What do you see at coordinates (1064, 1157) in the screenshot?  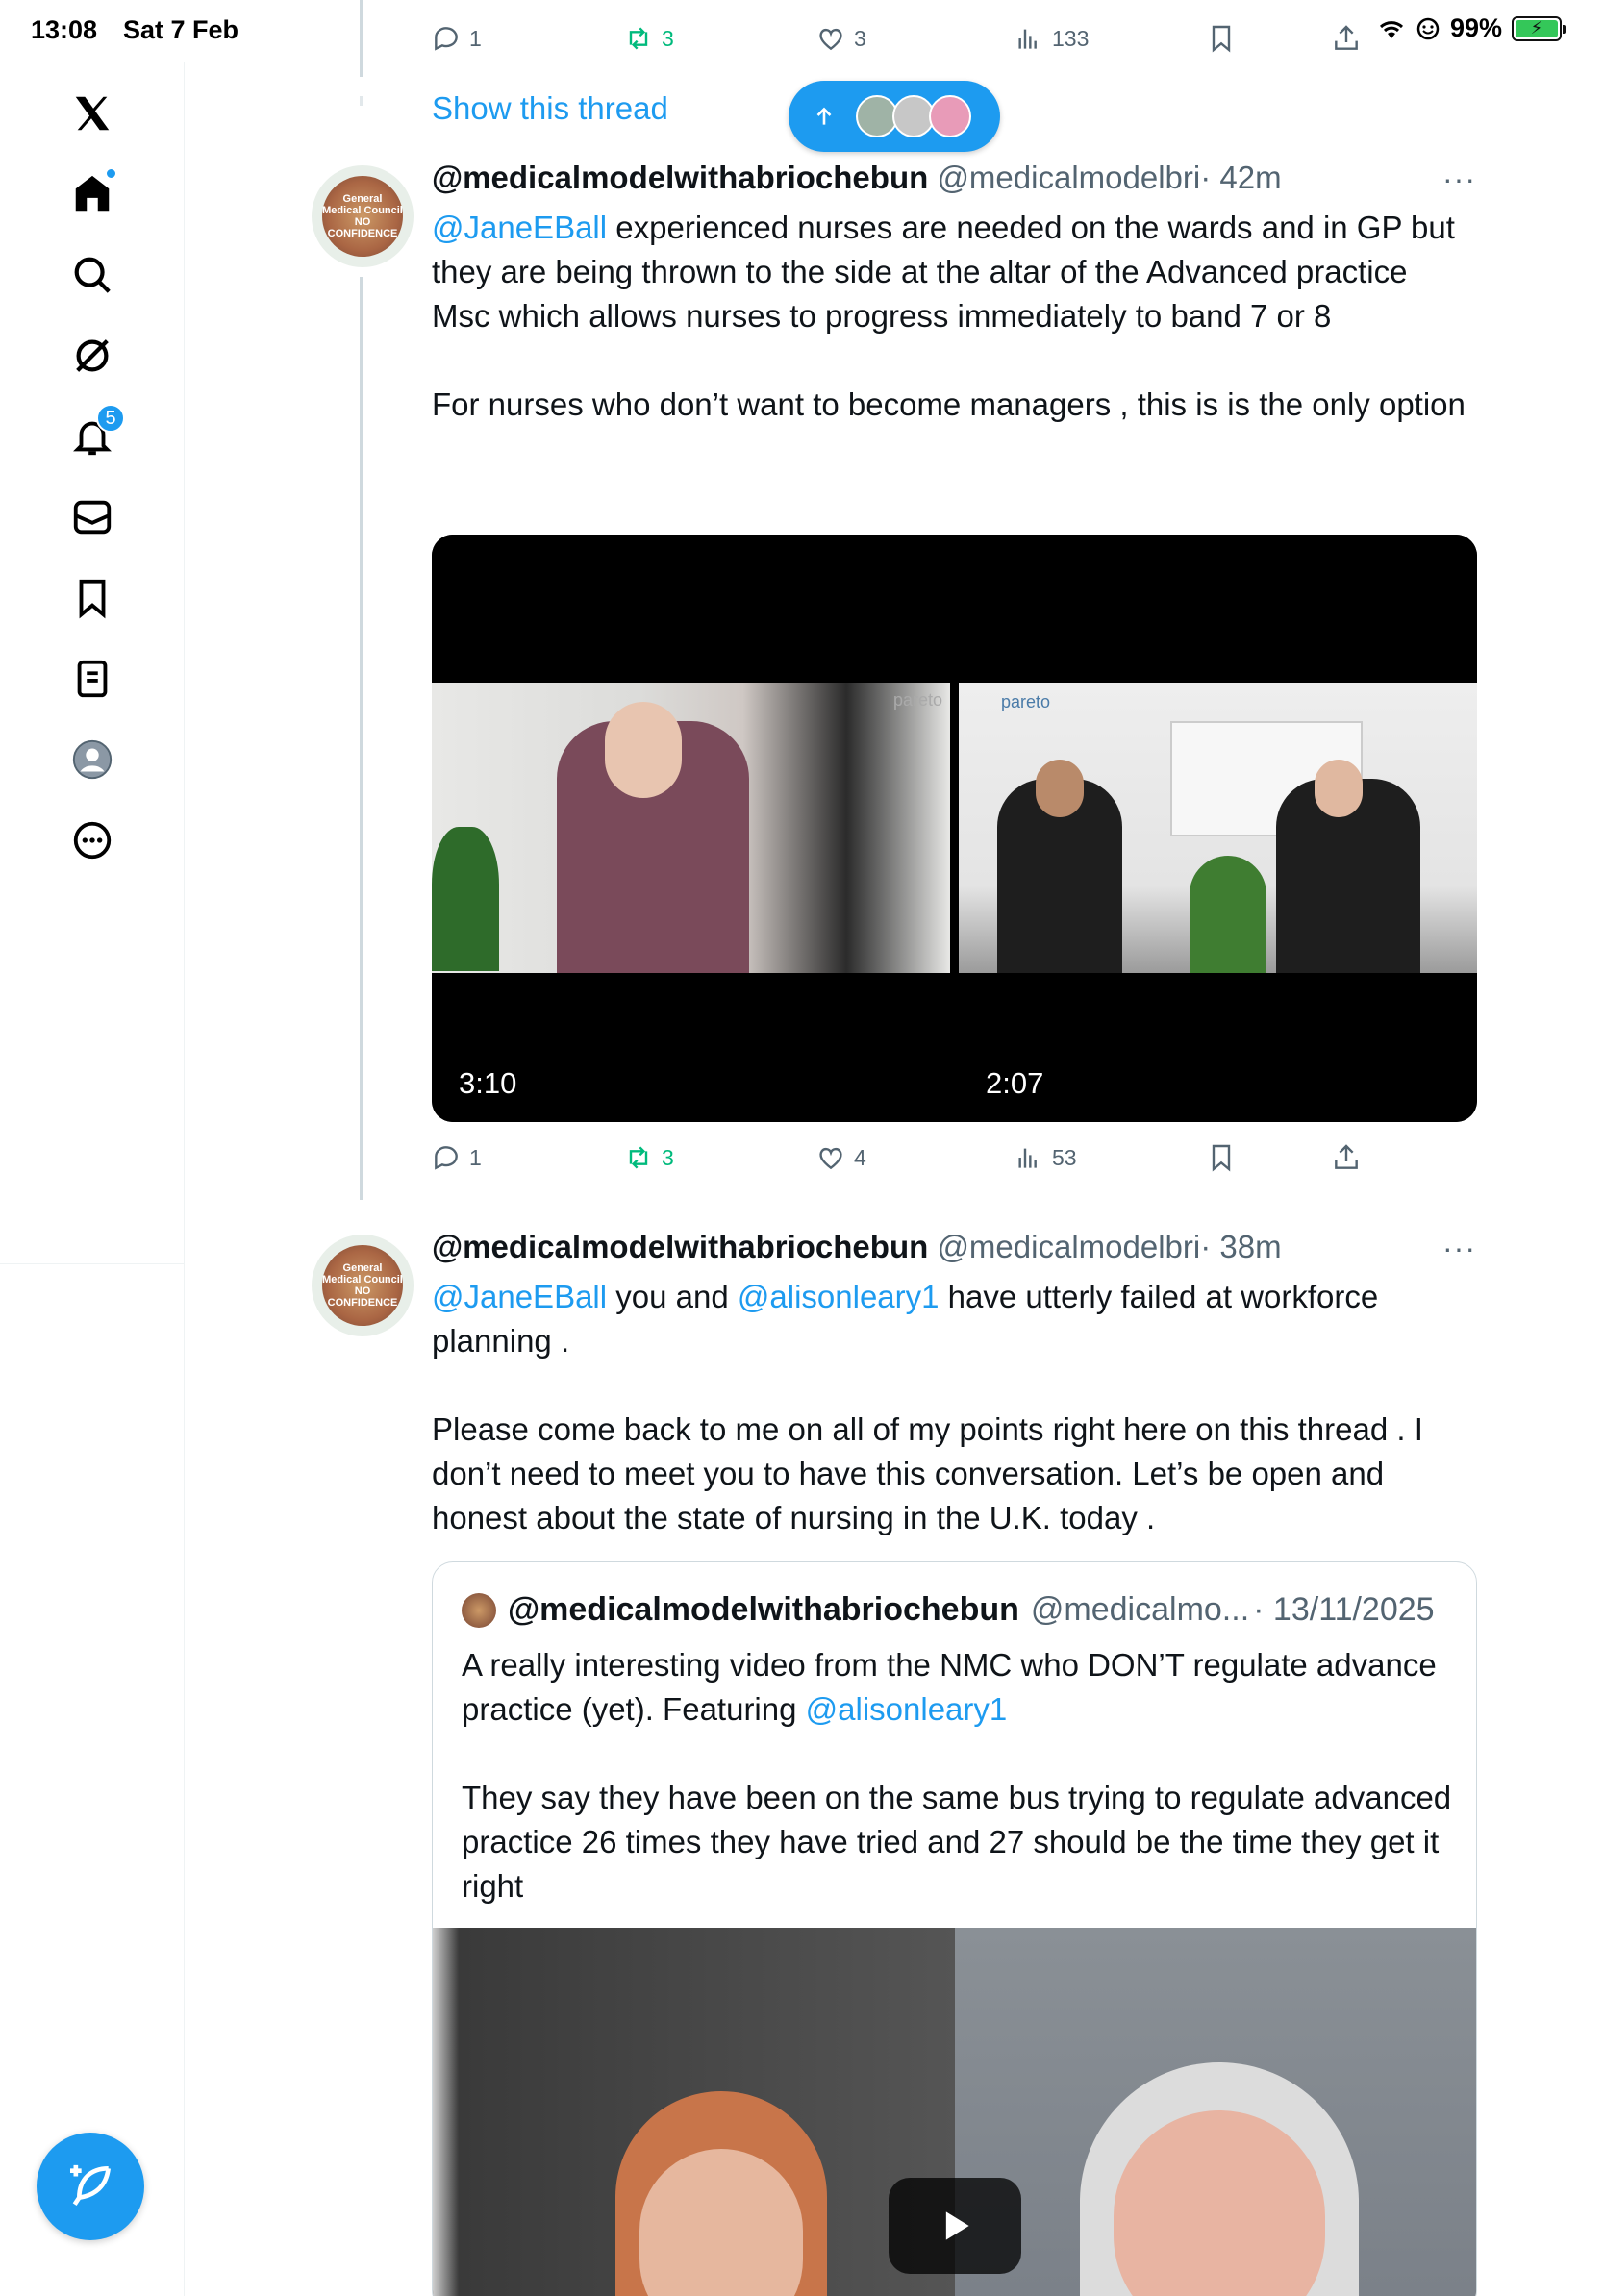 I see `view-count: 53` at bounding box center [1064, 1157].